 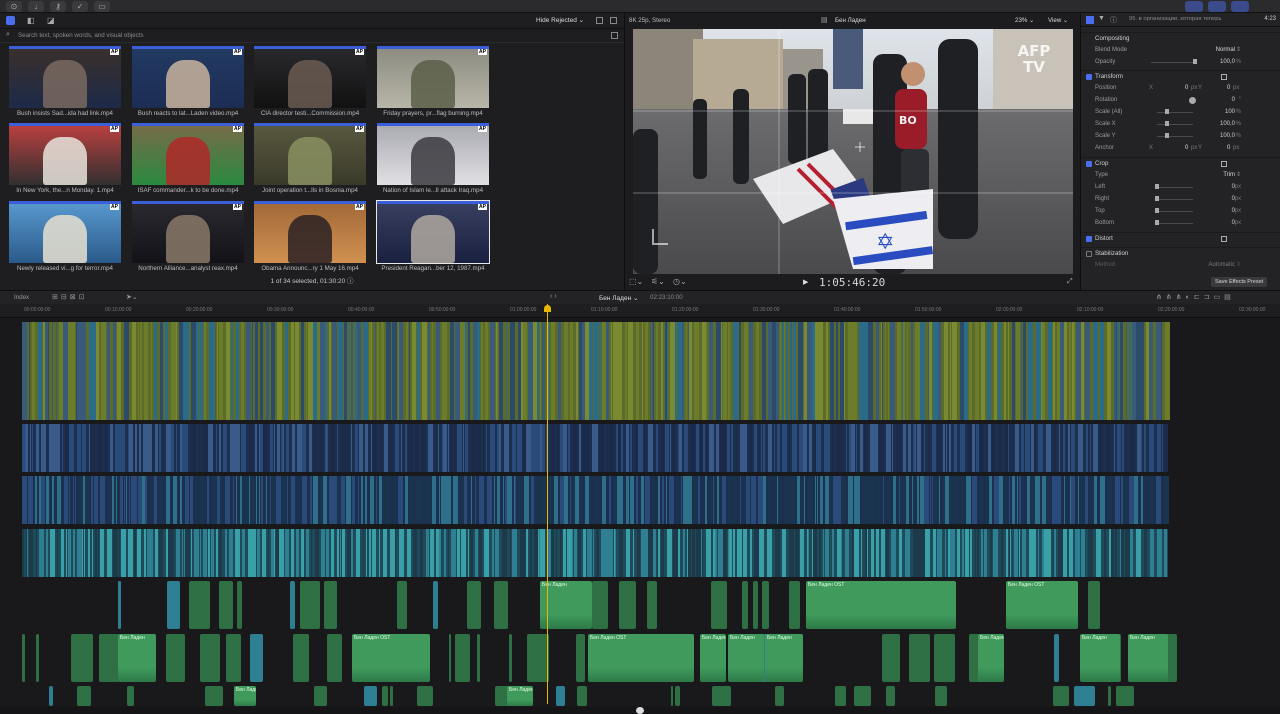 What do you see at coordinates (1089, 77) in the screenshot?
I see `transform-checkbox` at bounding box center [1089, 77].